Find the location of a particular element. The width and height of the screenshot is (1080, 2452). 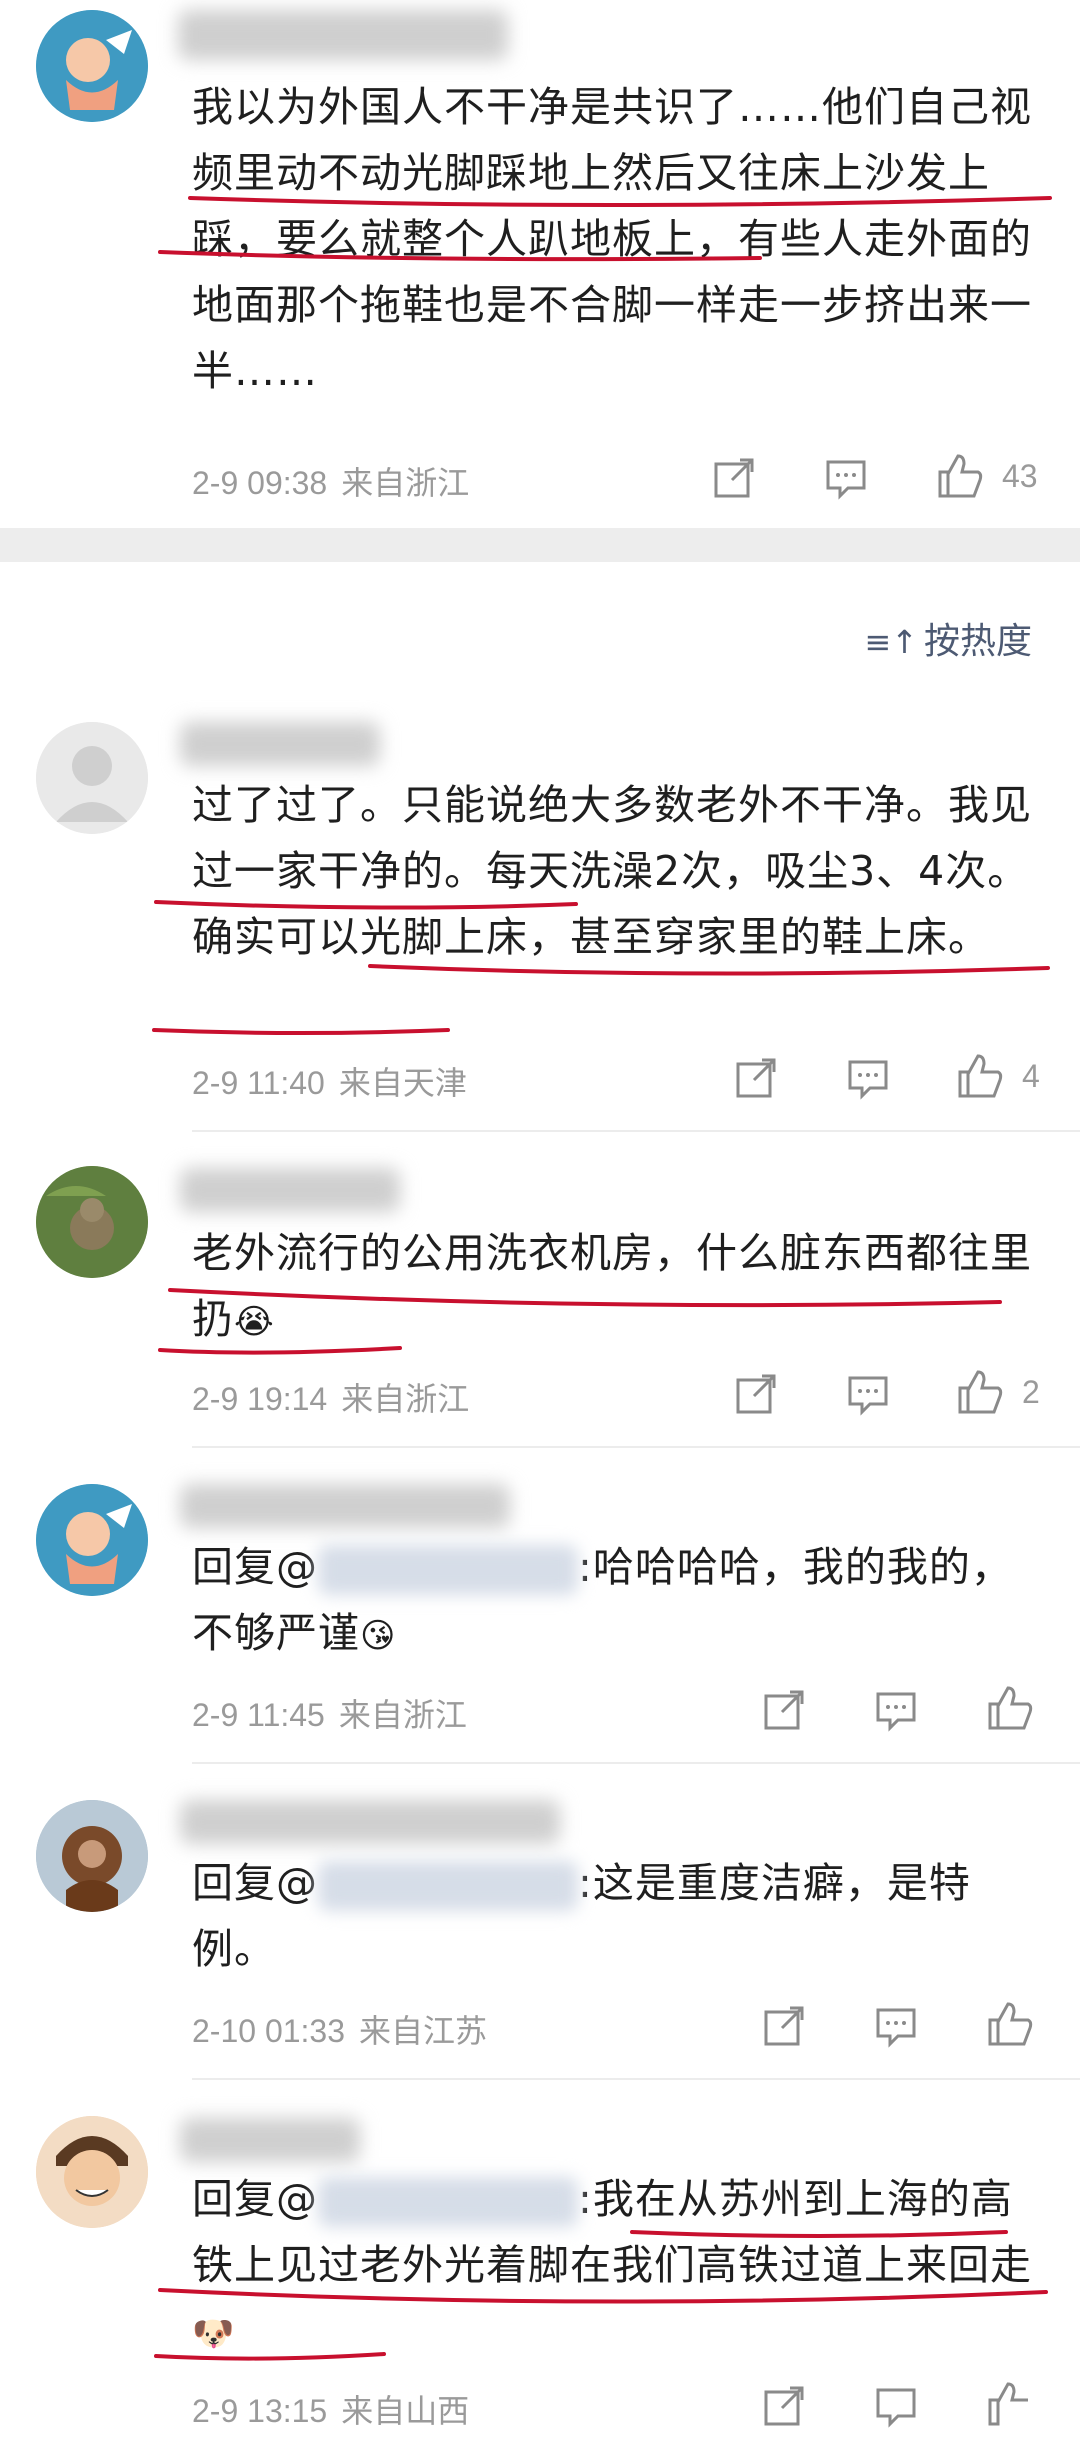

comment-meta: 2-9 19:14 来自浙江 is located at coordinates (330, 1397).